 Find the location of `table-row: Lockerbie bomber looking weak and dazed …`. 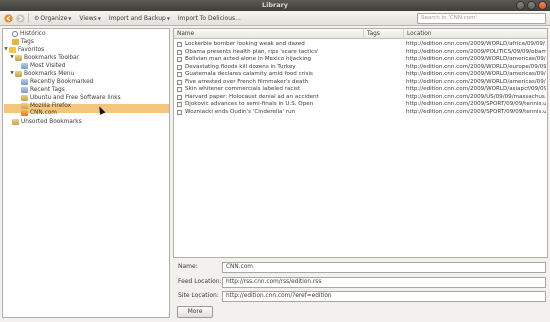

table-row: Lockerbie bomber looking weak and dazed … is located at coordinates (360, 45).